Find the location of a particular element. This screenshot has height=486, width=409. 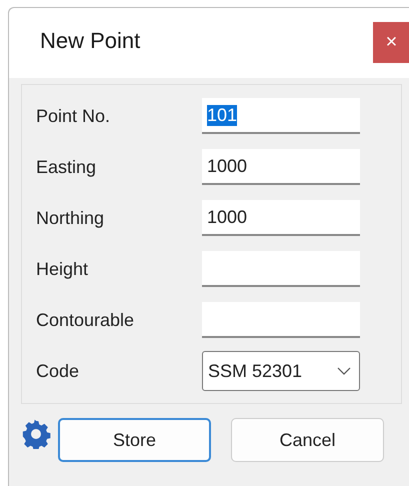

chevron-down-icon is located at coordinates (344, 371).